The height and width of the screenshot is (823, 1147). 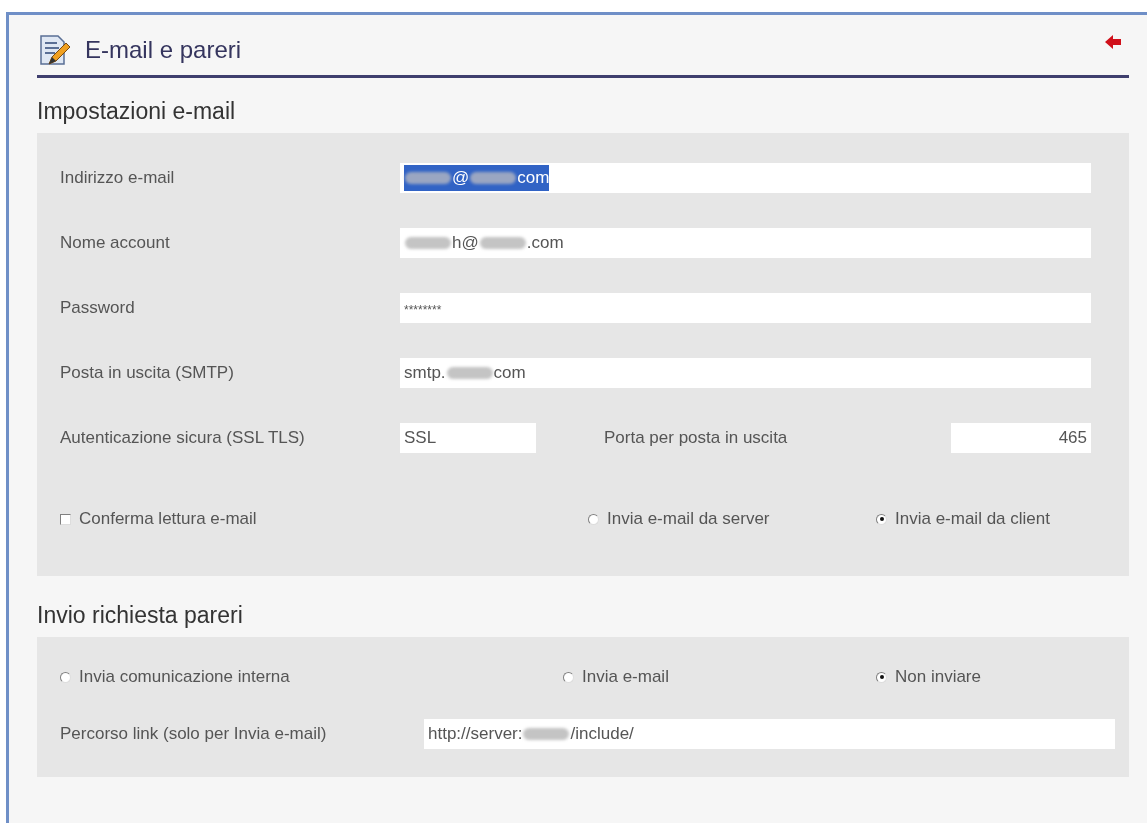 I want to click on back-arrow-icon, so click(x=1113, y=42).